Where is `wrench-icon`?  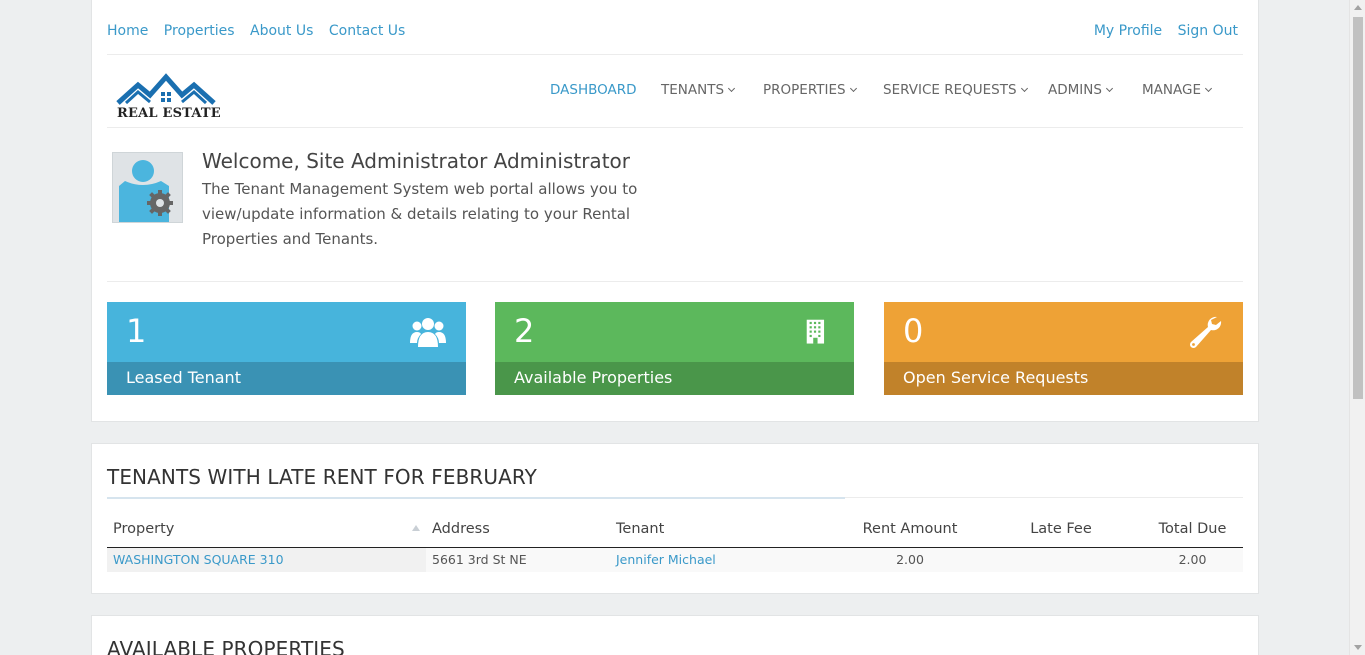
wrench-icon is located at coordinates (1205, 332).